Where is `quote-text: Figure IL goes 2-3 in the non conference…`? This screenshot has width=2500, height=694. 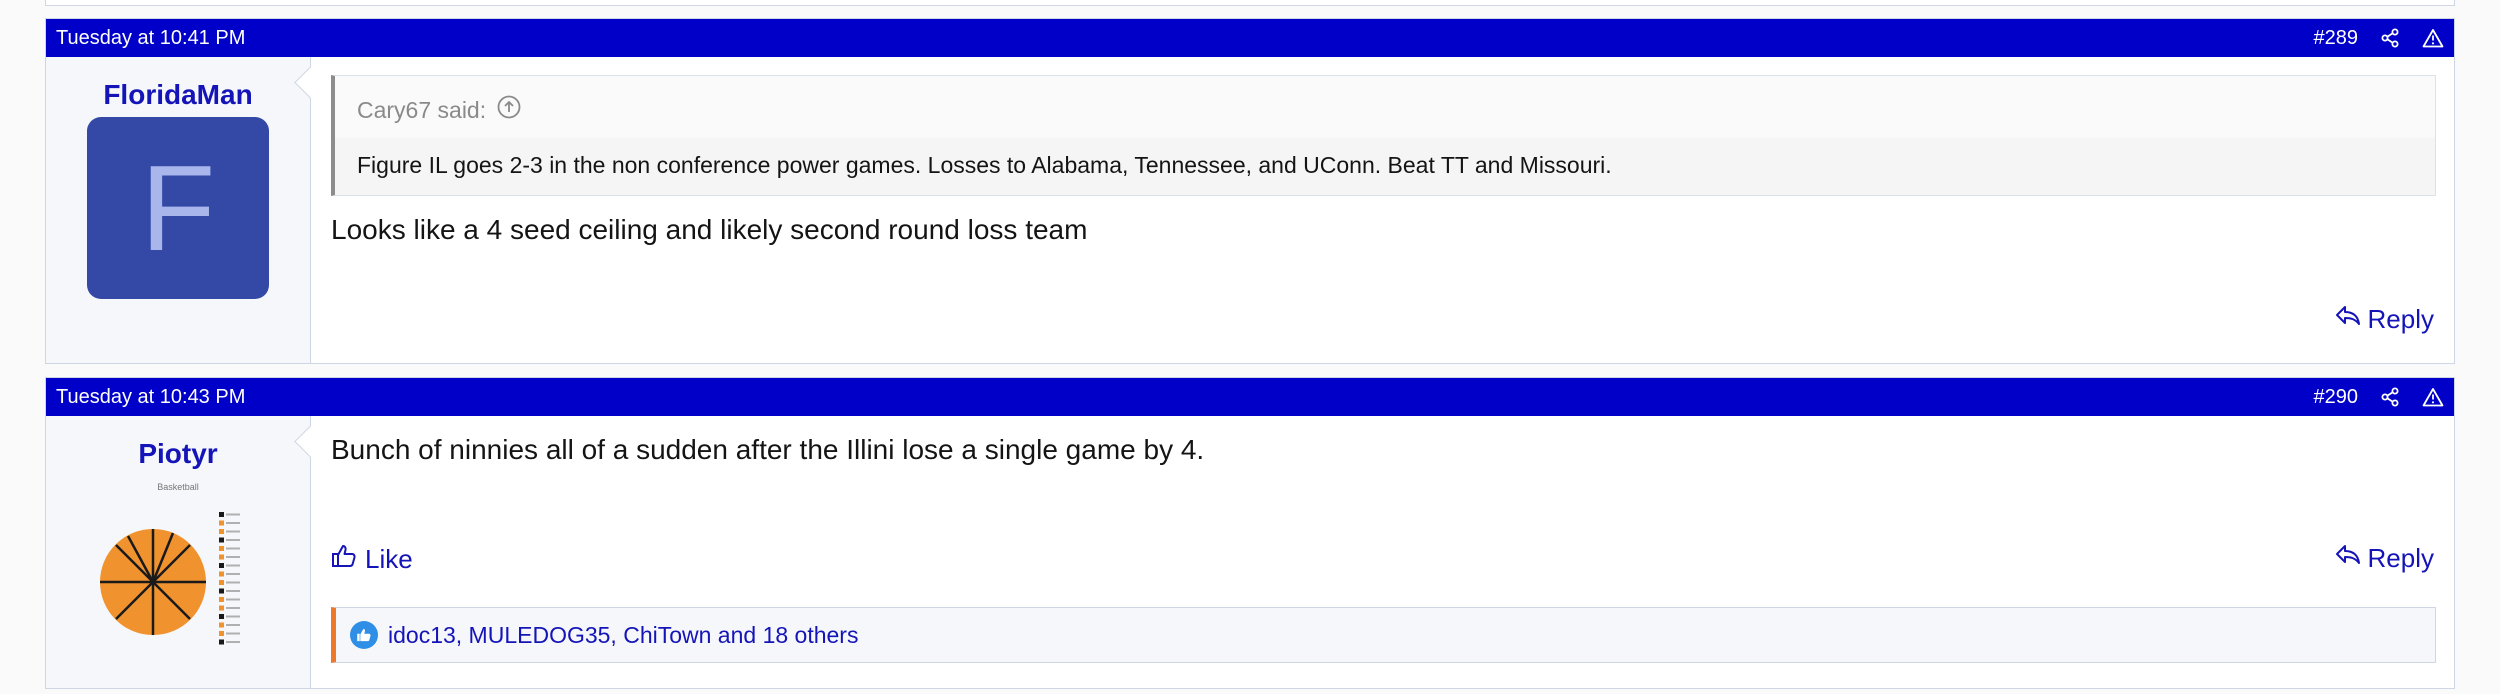 quote-text: Figure IL goes 2-3 in the non conference… is located at coordinates (984, 165).